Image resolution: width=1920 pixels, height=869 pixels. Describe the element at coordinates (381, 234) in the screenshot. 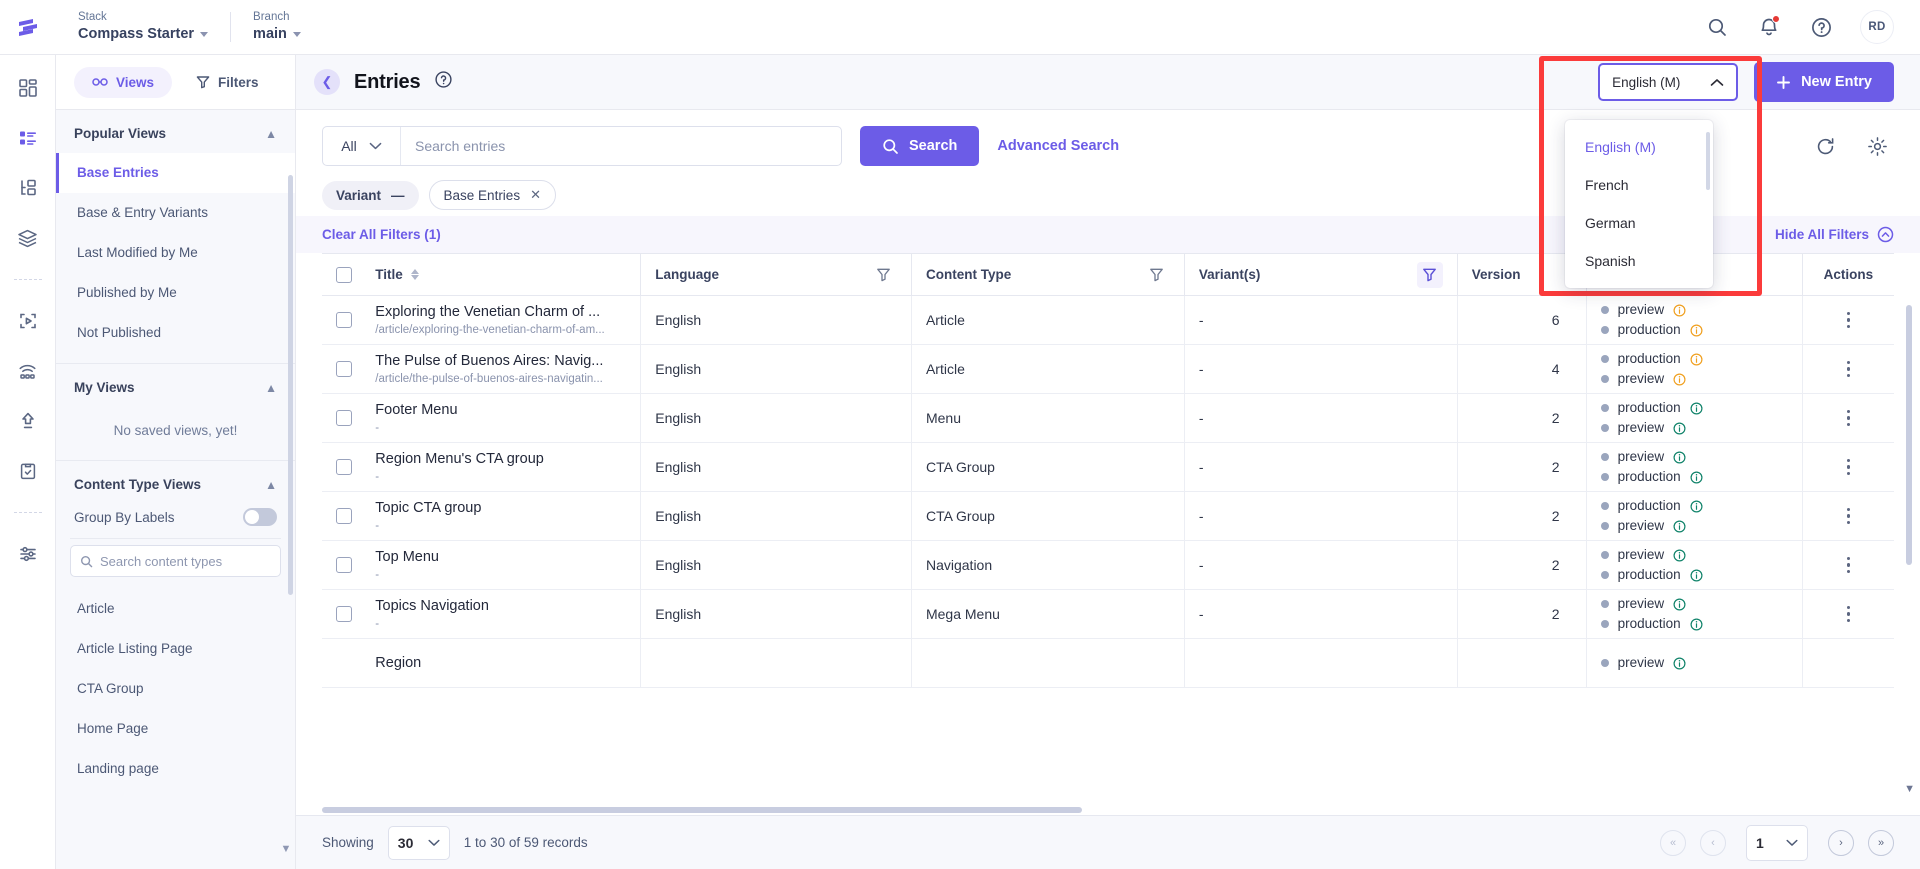

I see `clear-all-filters-link: Clear All Filters (1)` at that location.